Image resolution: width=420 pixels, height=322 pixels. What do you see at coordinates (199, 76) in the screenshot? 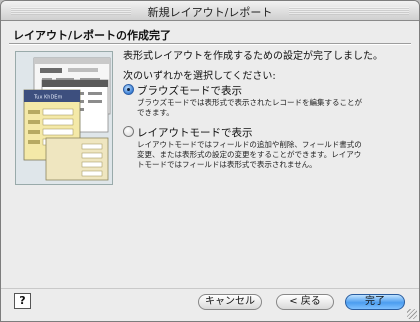
I see `prompt-text: 次のいずれかを選択してください:` at bounding box center [199, 76].